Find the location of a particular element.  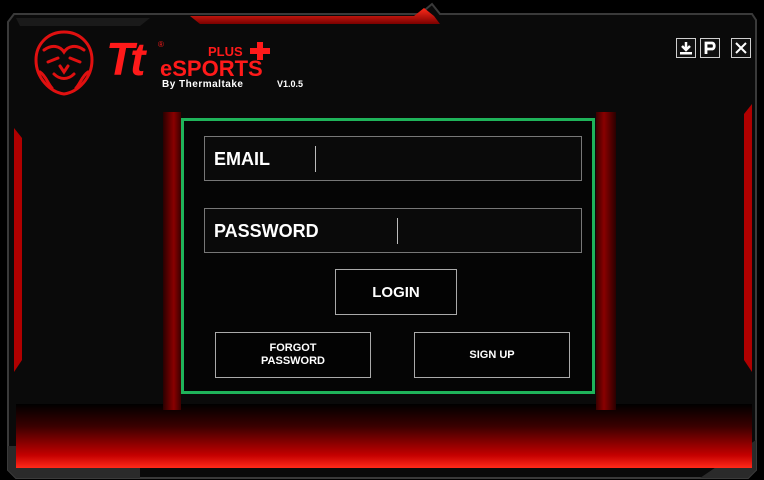

brand-esports-label: eSPORTS is located at coordinates (211, 68).